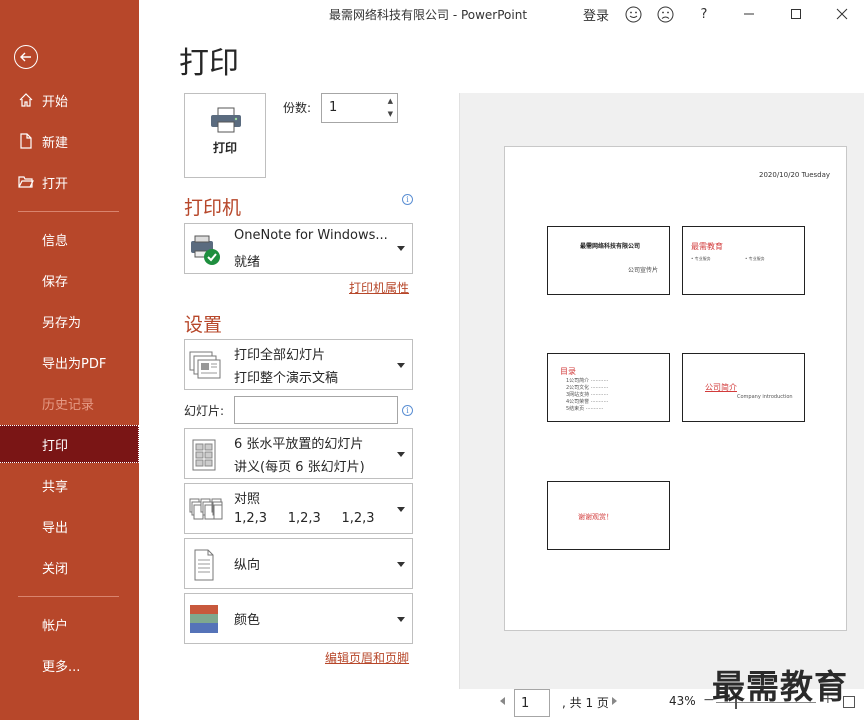  I want to click on back-arrow-icon, so click(26, 57).